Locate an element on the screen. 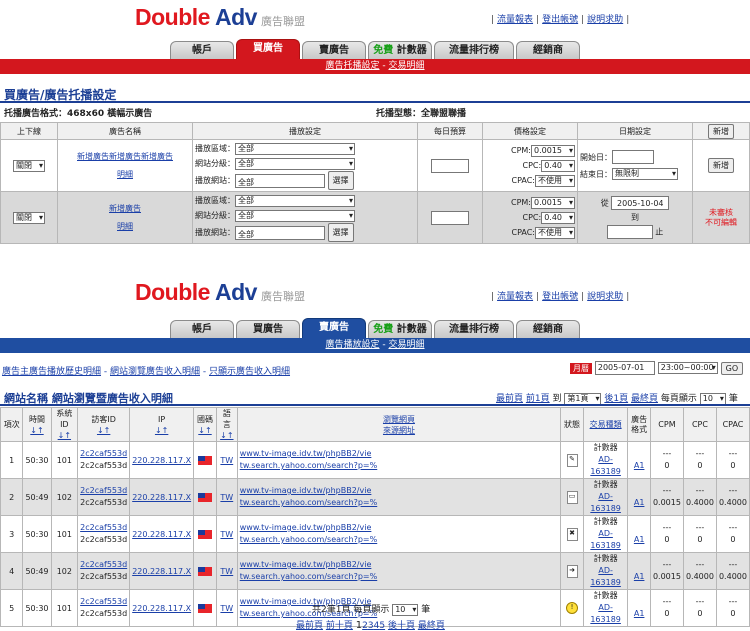 The height and width of the screenshot is (631, 750). tab-dealer: 經銷商 is located at coordinates (548, 50).